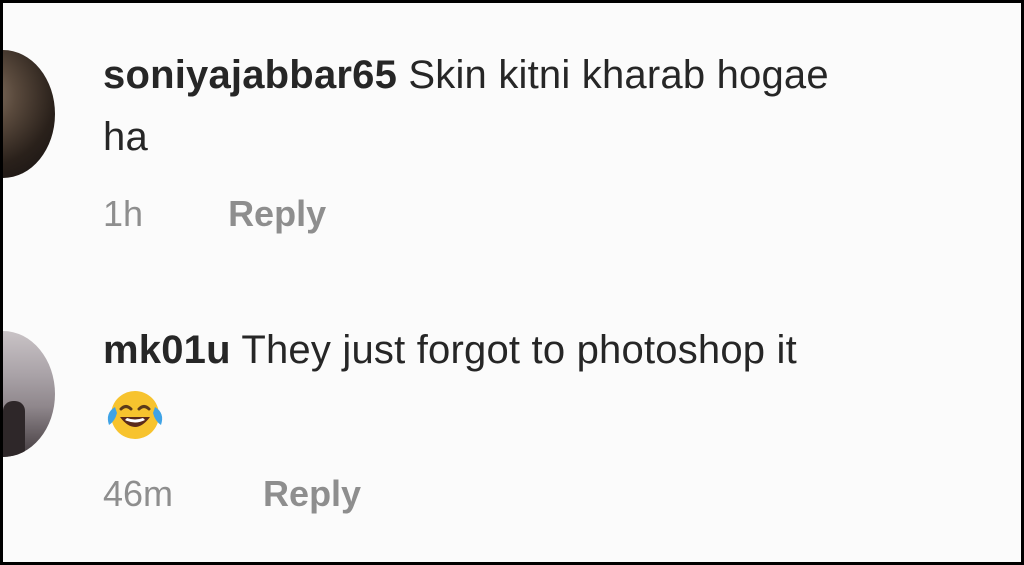 The image size is (1024, 565). I want to click on comment-timestamp: 1h, so click(123, 213).